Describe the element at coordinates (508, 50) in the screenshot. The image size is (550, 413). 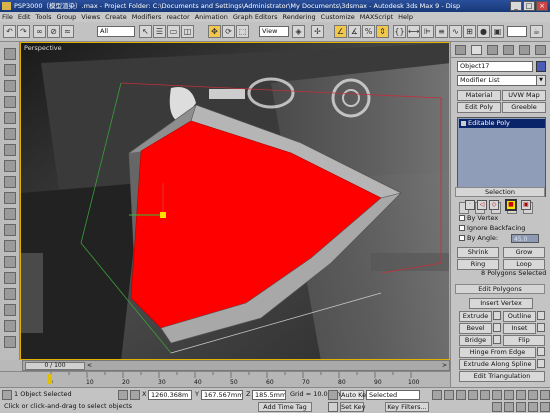
I see `motion-tab-icon` at that location.